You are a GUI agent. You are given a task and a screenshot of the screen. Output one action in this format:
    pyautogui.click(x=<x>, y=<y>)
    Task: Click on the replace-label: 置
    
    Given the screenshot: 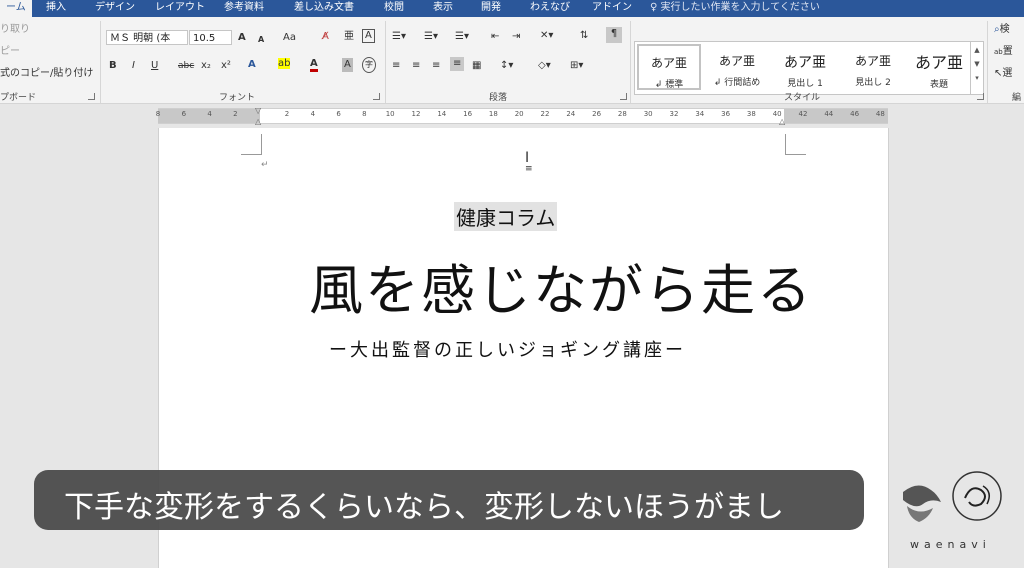 What is the action you would take?
    pyautogui.click(x=1007, y=51)
    